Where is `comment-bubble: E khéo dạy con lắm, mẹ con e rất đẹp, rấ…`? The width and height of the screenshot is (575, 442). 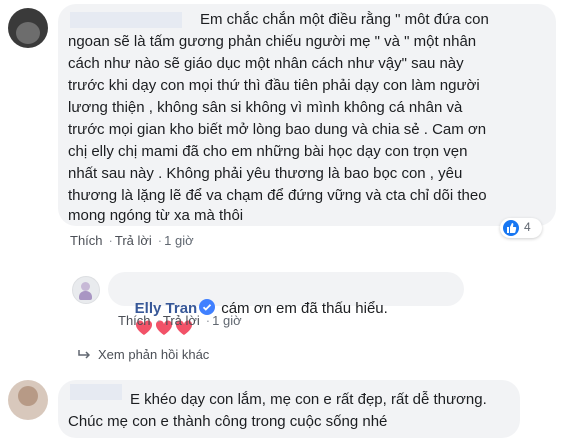
comment-bubble: E khéo dạy con lắm, mẹ con e rất đẹp, rấ… is located at coordinates (289, 409).